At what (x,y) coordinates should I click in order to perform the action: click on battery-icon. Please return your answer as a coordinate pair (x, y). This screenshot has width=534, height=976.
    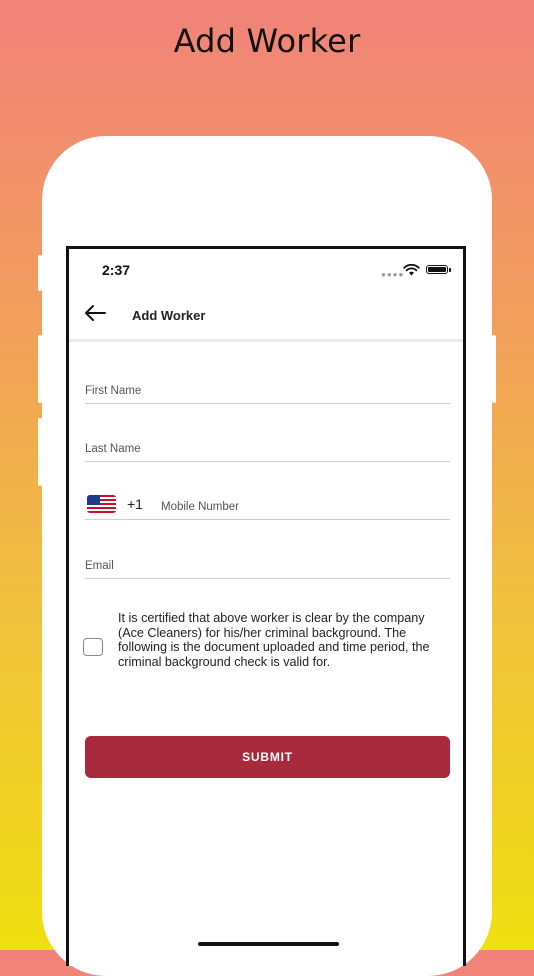
    Looking at the image, I should click on (437, 269).